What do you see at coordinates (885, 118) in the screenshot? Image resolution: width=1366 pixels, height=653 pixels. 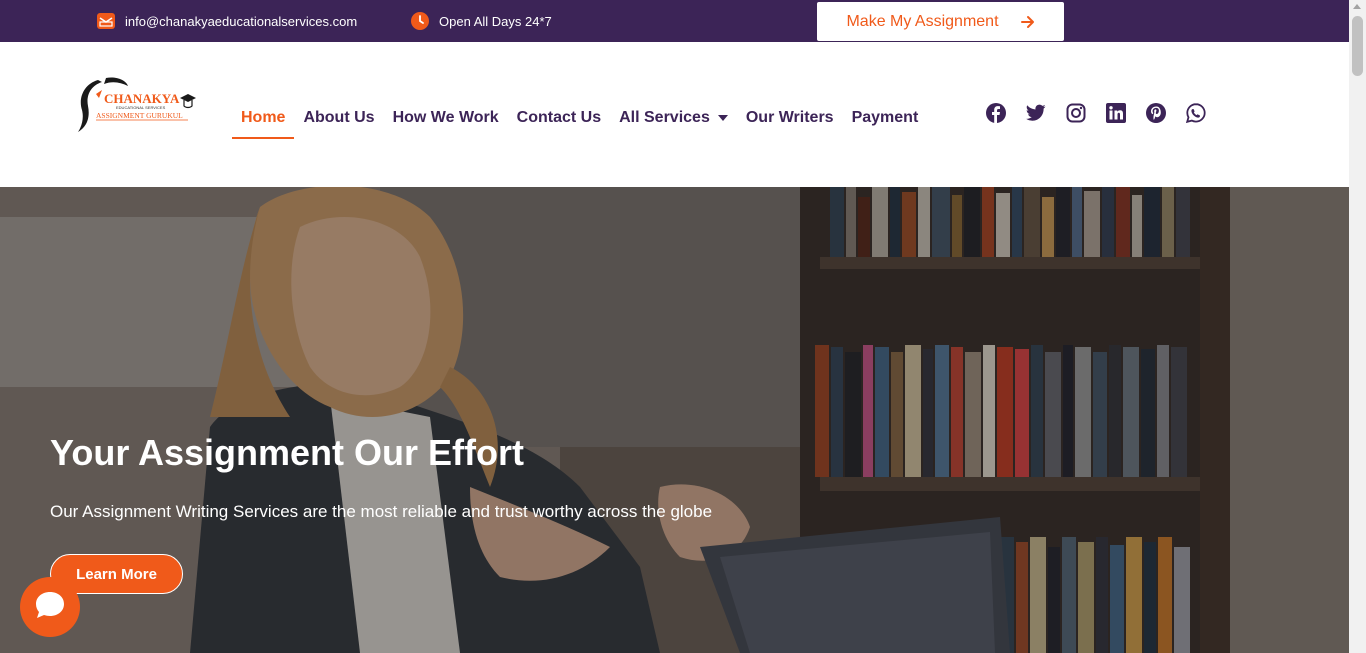 I see `nav-item-payment: Payment` at bounding box center [885, 118].